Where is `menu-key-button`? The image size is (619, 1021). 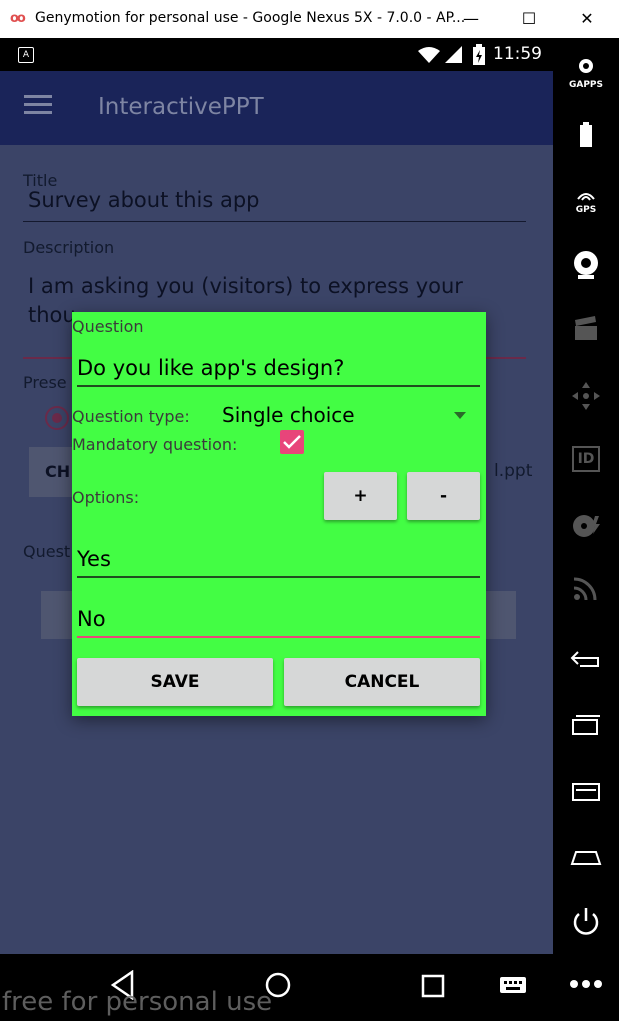 menu-key-button is located at coordinates (586, 793).